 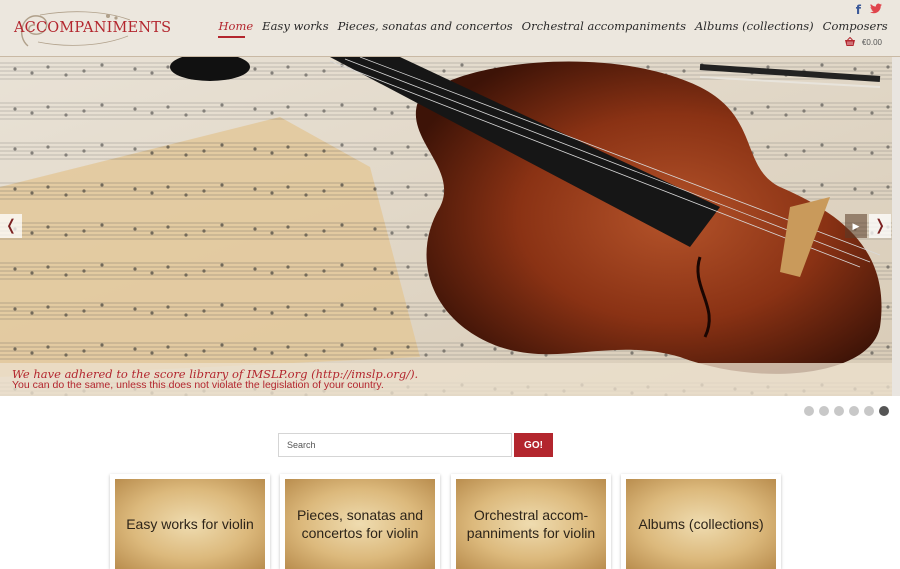 I want to click on category-card-label: Orchestral accom-panniments for violin, so click(x=531, y=524).